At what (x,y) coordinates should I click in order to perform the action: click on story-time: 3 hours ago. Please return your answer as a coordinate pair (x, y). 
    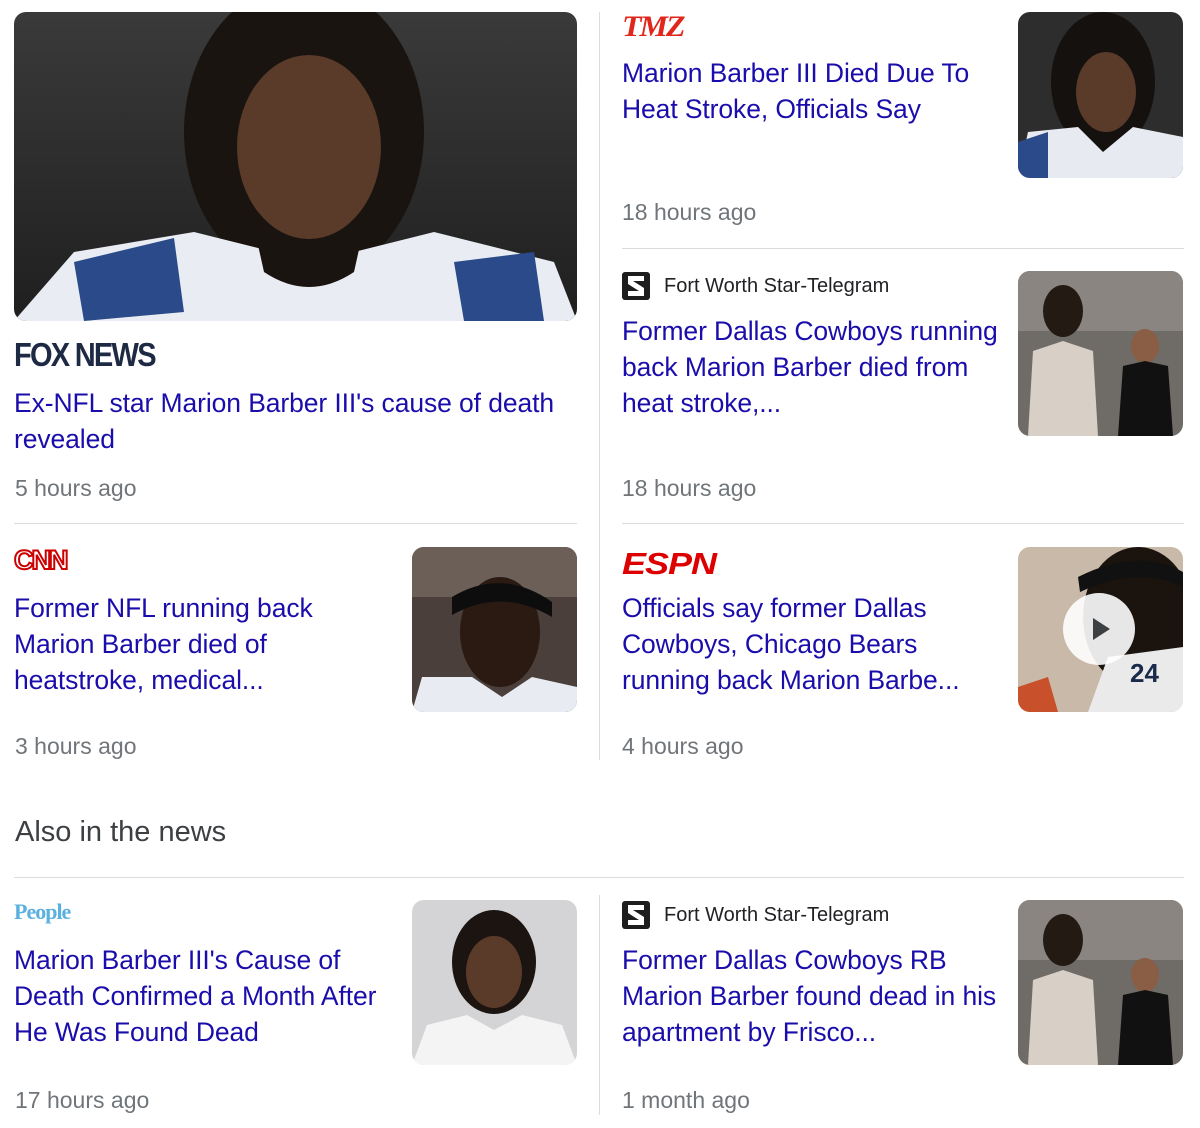
    Looking at the image, I should click on (76, 746).